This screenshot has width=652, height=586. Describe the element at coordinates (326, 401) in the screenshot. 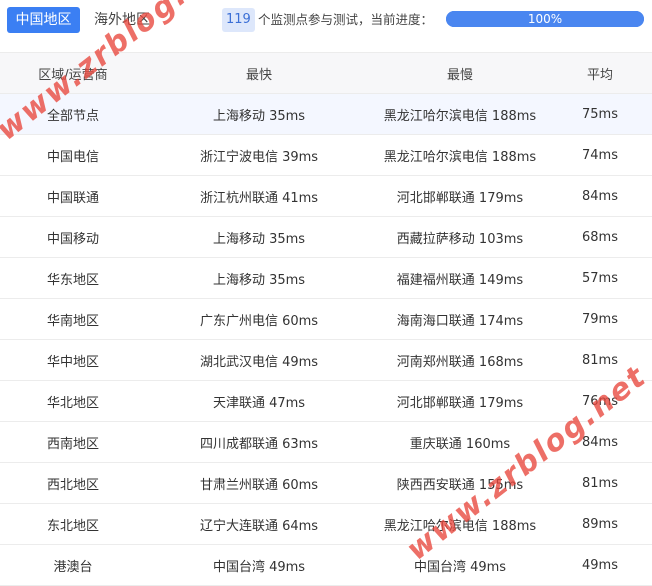

I see `table-row: 华北地区 天津联通 47ms 河北邯郸联通 179ms 76ms` at that location.